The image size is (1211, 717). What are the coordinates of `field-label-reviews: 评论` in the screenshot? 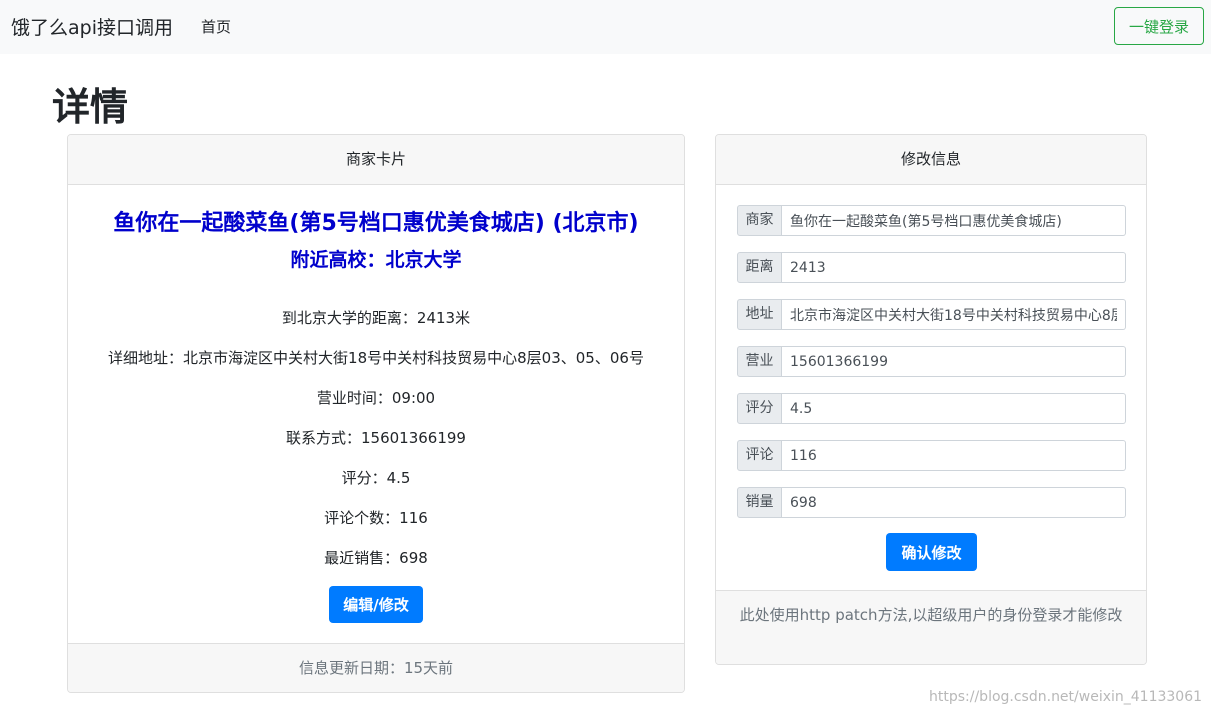 It's located at (759, 455).